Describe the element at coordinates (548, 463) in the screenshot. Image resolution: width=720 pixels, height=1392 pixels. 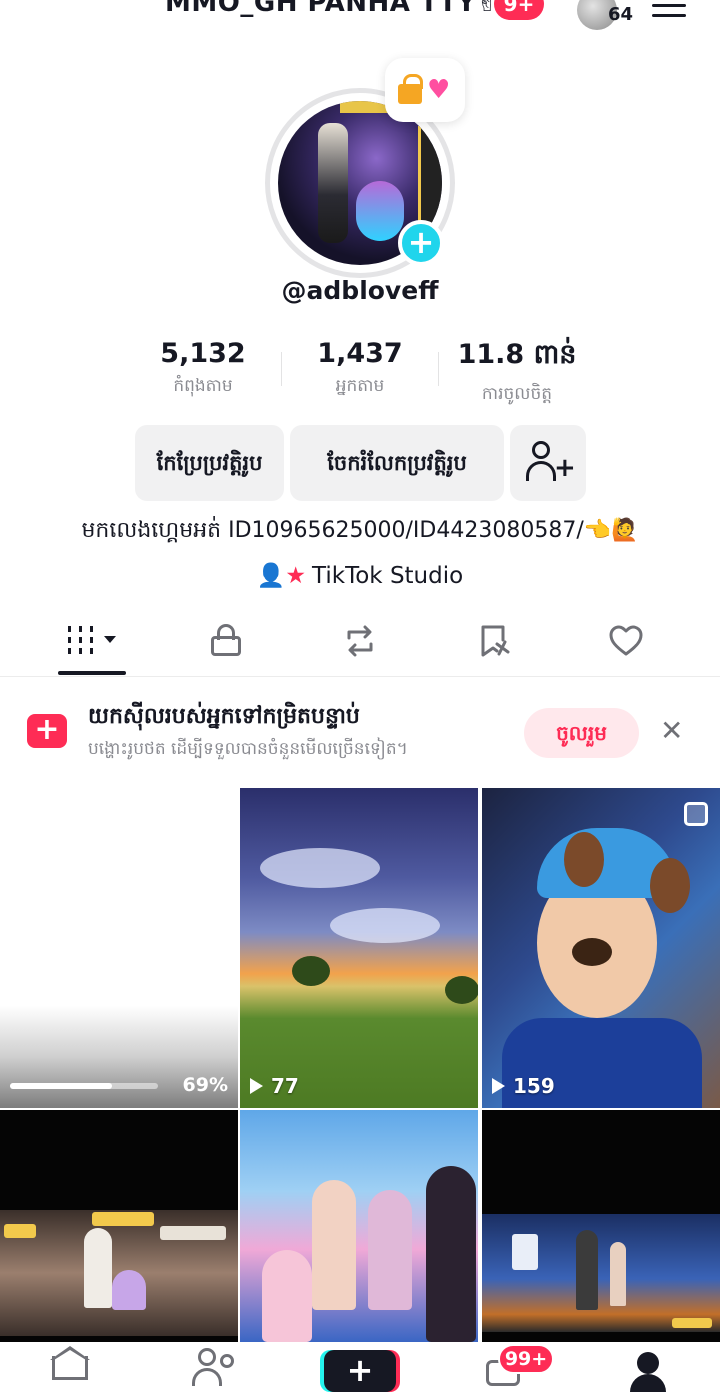
I see `add-friends-button: +` at that location.